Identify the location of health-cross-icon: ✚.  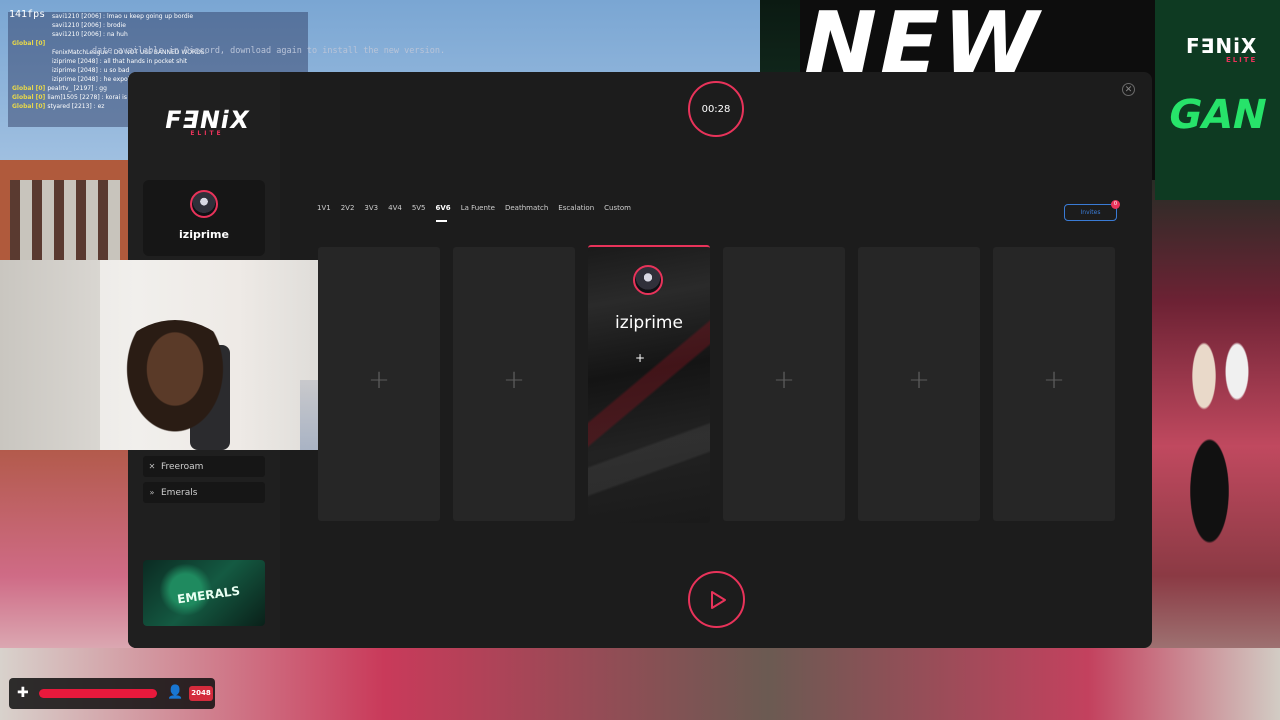
(23, 693).